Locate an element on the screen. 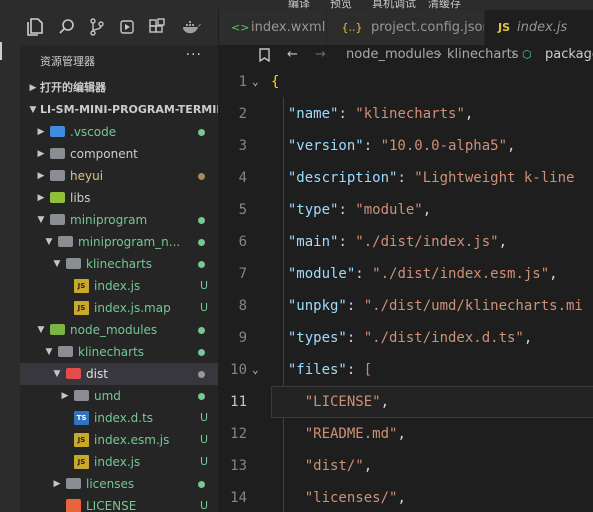  tree-item: ▼ miniprogram is located at coordinates (119, 220).